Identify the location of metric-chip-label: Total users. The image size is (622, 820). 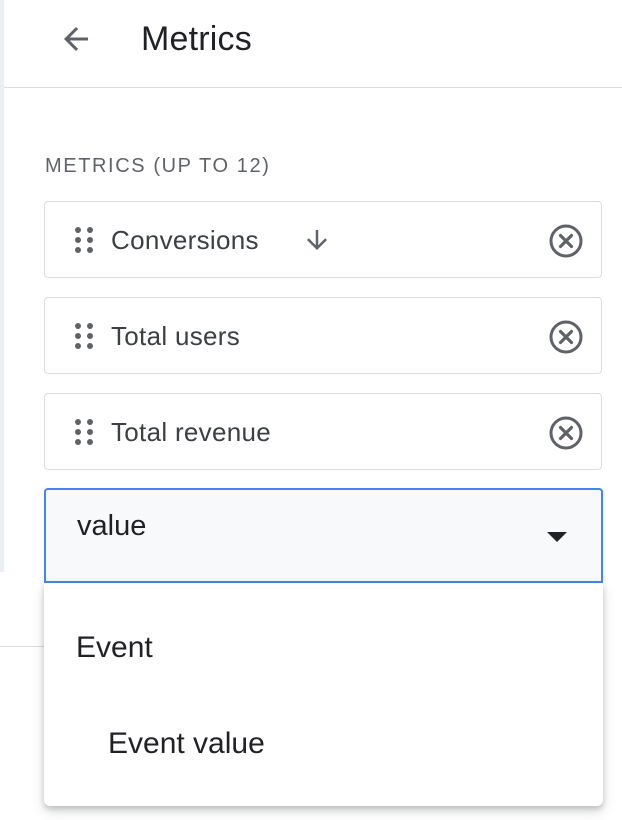
(176, 336).